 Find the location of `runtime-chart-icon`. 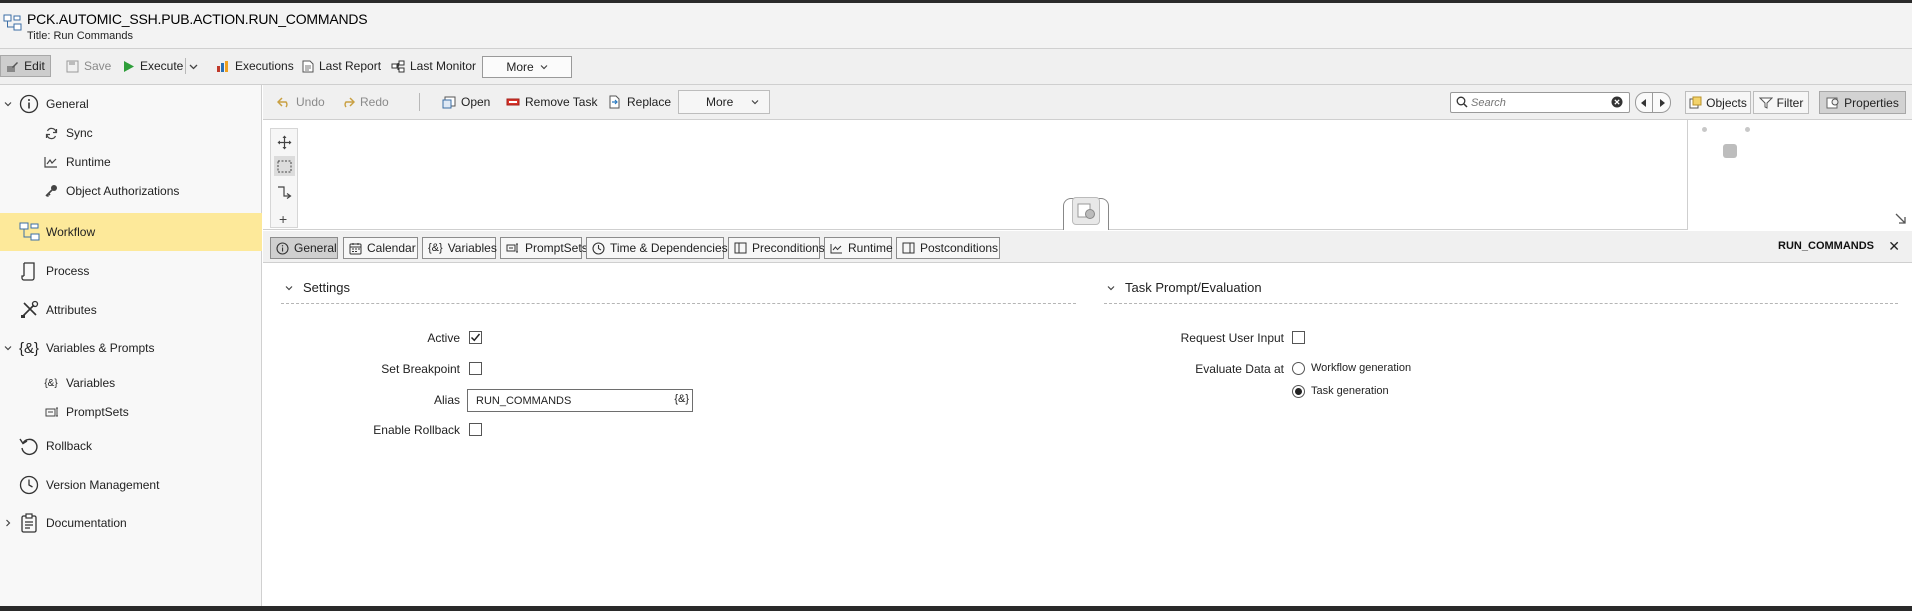

runtime-chart-icon is located at coordinates (51, 162).